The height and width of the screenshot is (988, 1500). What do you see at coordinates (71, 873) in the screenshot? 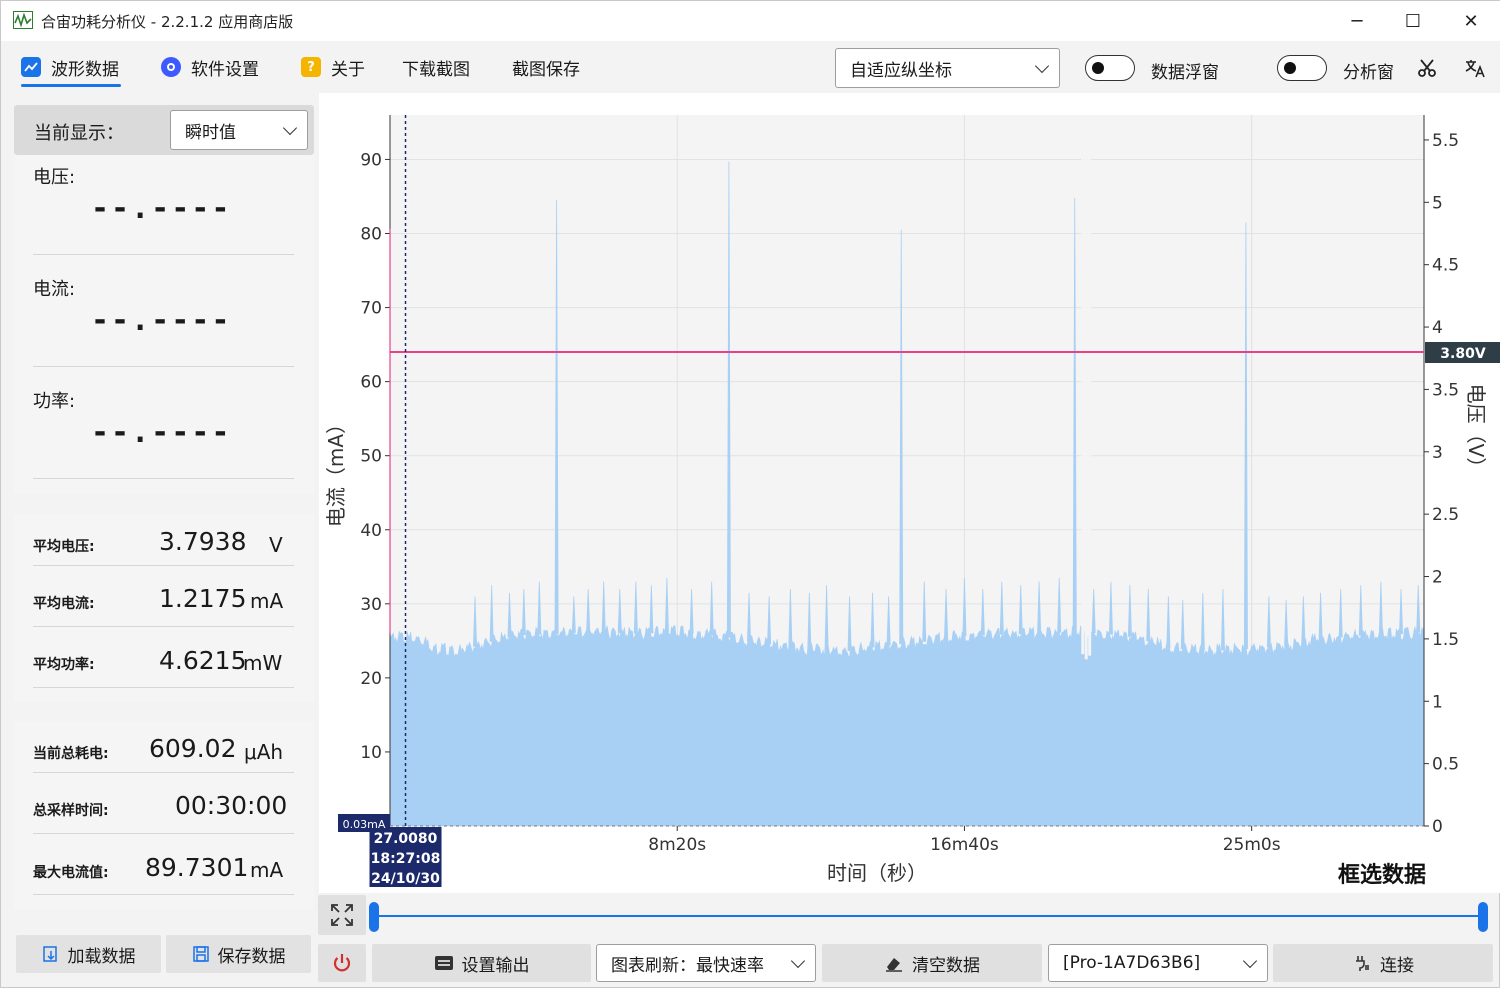
I see `max-current-label: 最大电流值:` at bounding box center [71, 873].